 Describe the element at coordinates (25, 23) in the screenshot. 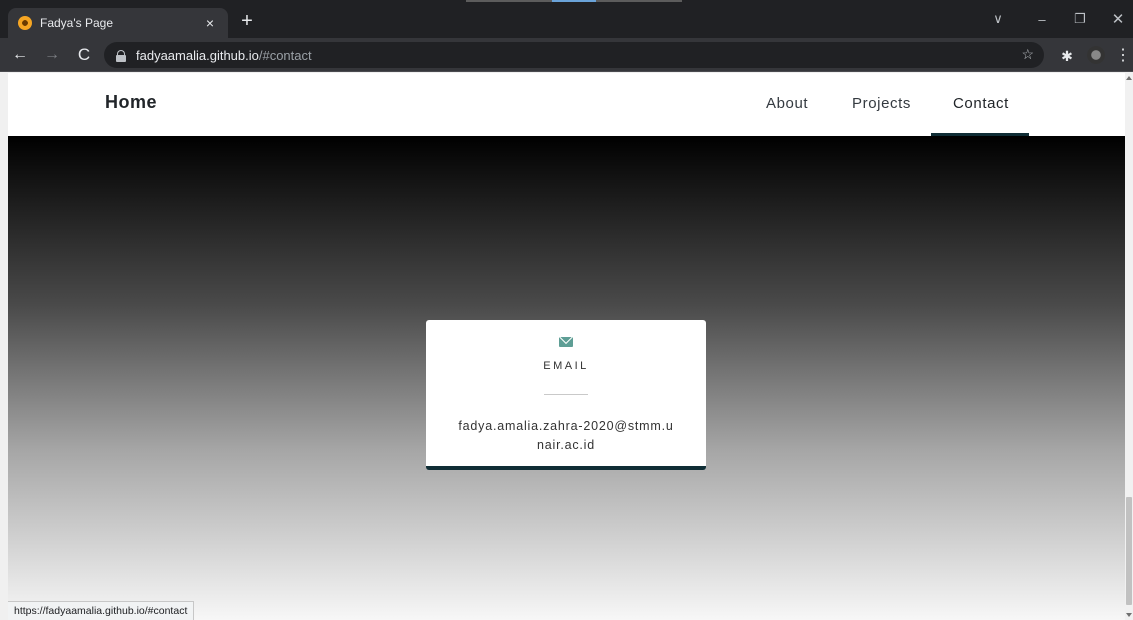

I see `sunflower-favicon-icon` at that location.